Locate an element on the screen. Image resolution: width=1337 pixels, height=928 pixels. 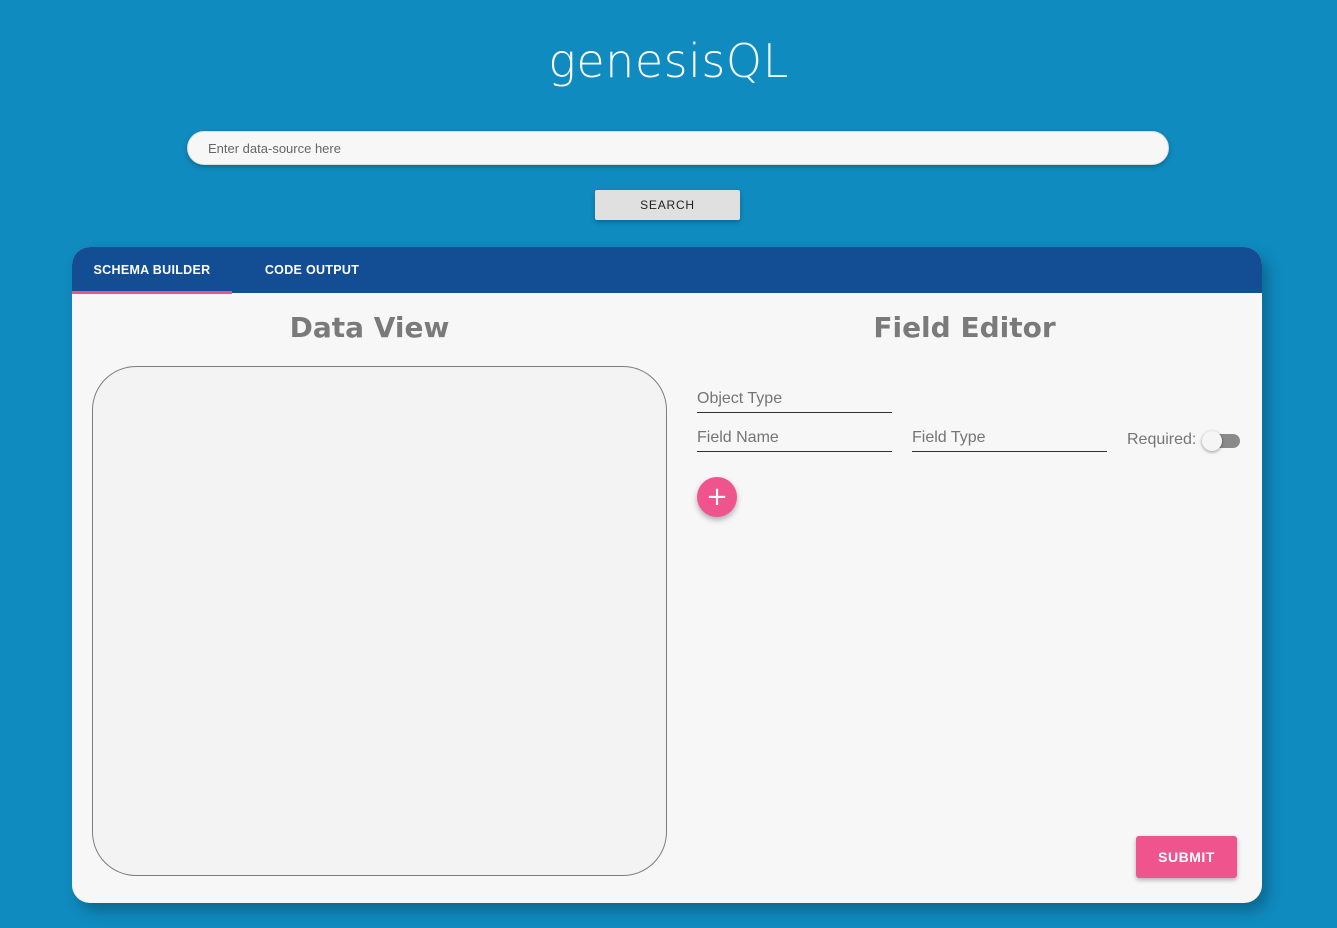
required-toggle is located at coordinates (1221, 441).